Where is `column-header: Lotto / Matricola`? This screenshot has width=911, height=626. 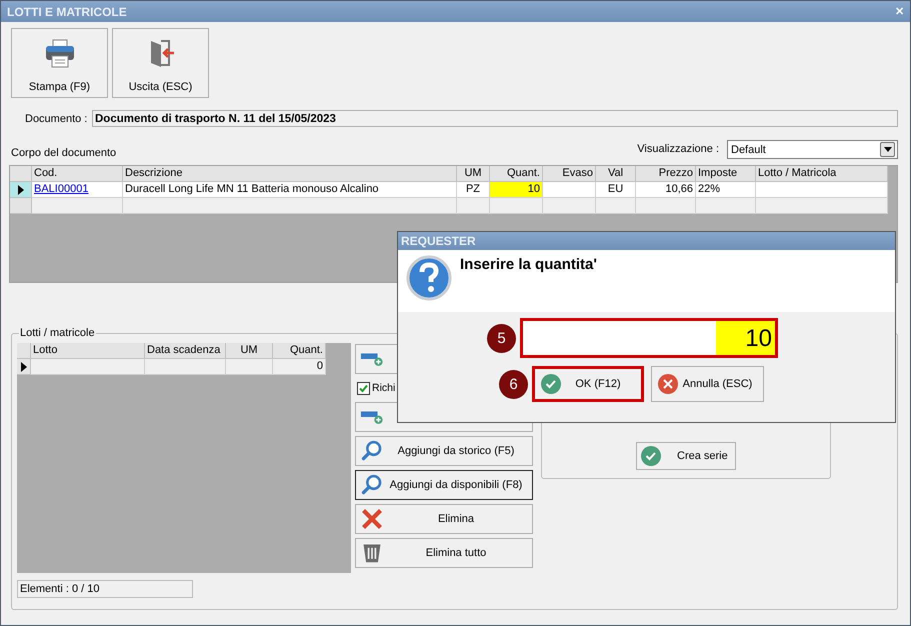
column-header: Lotto / Matricola is located at coordinates (822, 174).